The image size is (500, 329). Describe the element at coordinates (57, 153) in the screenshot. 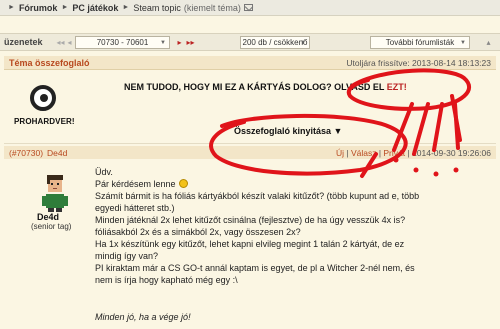

I see `post-user-link: De4d` at that location.